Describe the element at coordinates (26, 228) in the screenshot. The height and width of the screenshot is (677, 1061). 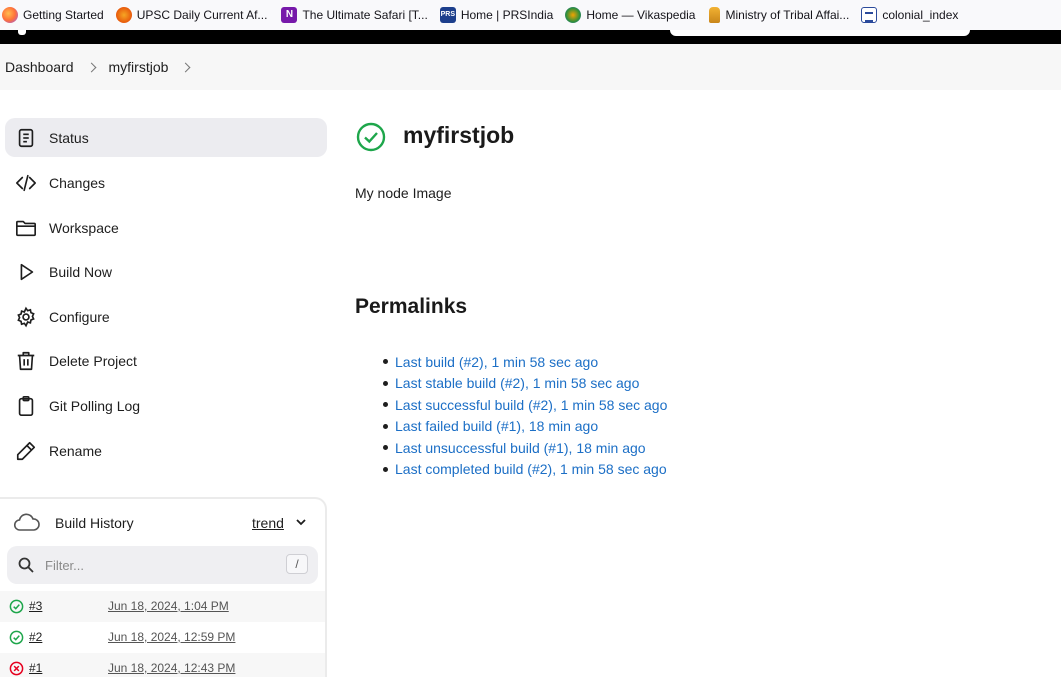
I see `folder-icon` at that location.